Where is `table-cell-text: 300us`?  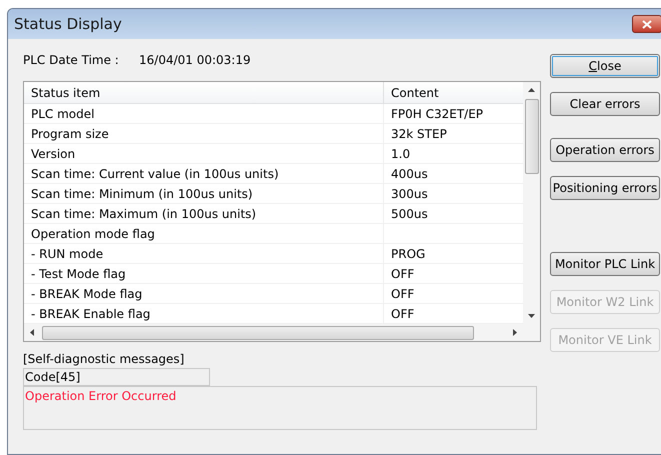
table-cell-text: 300us is located at coordinates (409, 194).